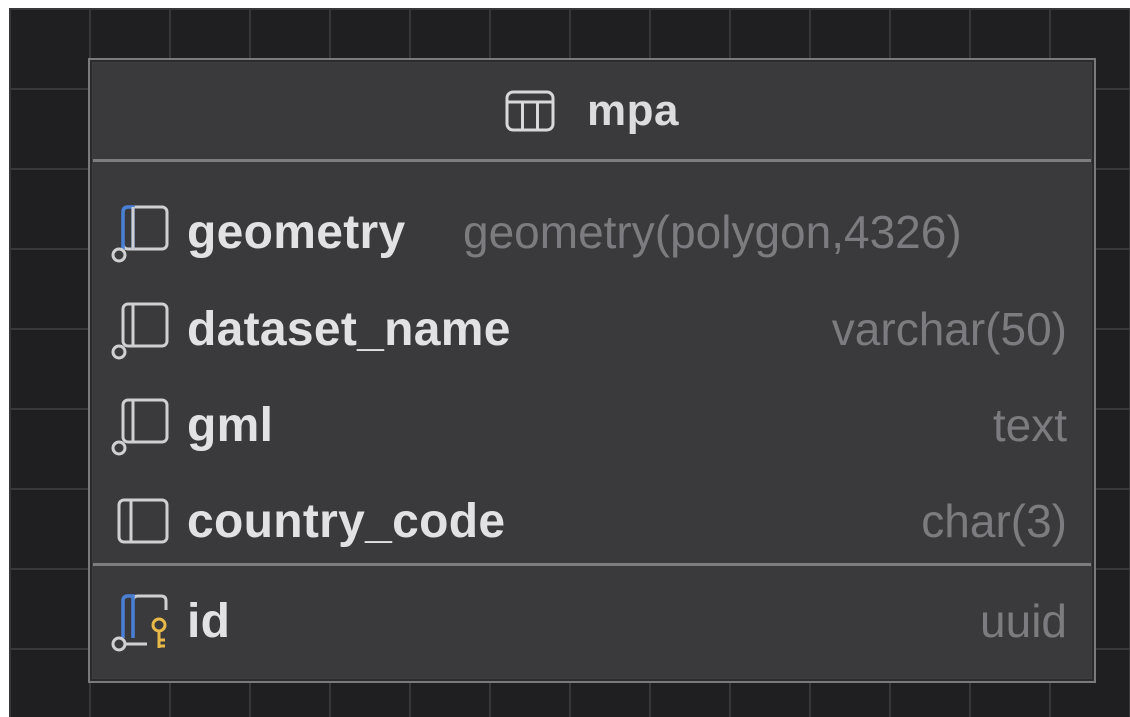  I want to click on column-icon, so click(143, 521).